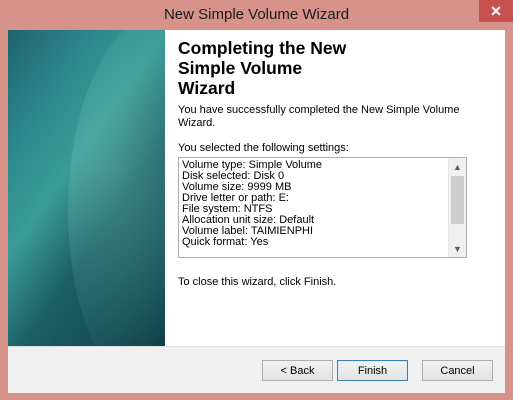  I want to click on list-item: Quick format: Yes, so click(225, 242).